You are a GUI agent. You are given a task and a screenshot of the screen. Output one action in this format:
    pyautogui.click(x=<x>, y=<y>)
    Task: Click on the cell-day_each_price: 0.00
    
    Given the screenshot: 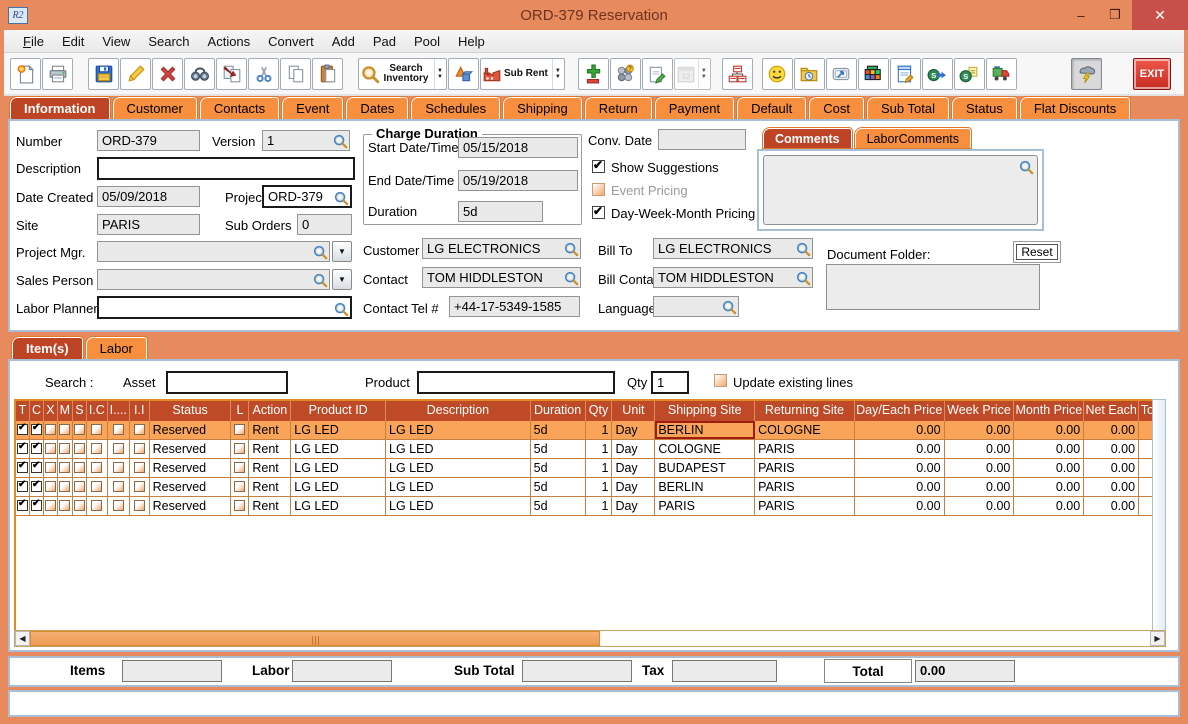 What is the action you would take?
    pyautogui.click(x=900, y=506)
    